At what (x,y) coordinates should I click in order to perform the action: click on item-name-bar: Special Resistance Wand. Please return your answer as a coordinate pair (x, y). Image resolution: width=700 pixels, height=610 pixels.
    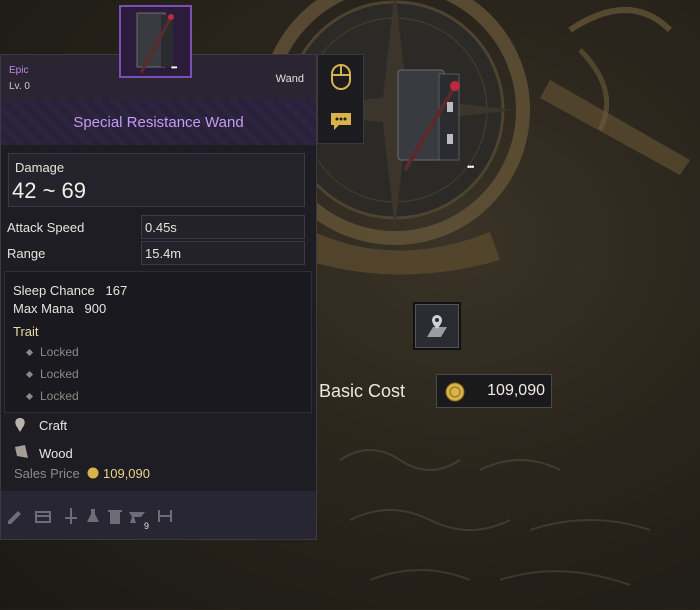
    Looking at the image, I should click on (158, 122).